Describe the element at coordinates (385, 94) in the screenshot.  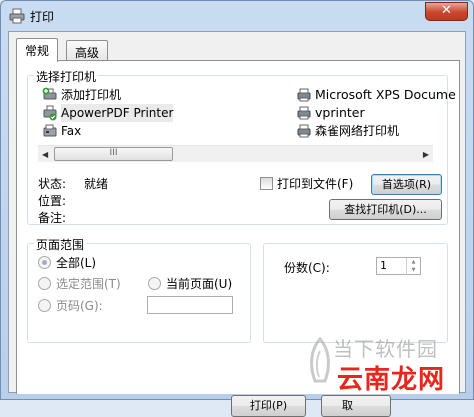
I see `printer-name: Microsoft XPS Docume` at that location.